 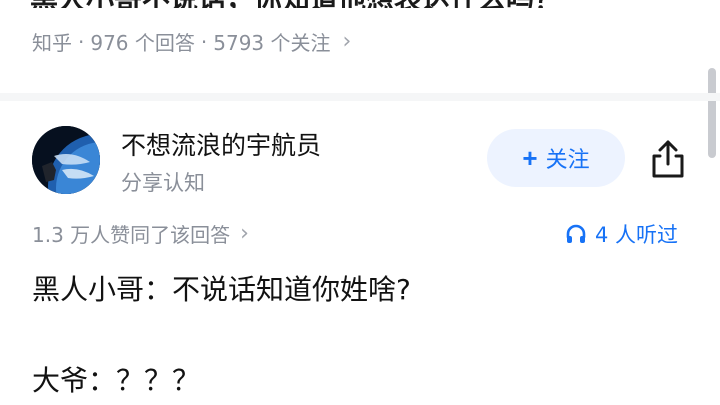 I want to click on author-description: 分享认知, so click(x=163, y=183).